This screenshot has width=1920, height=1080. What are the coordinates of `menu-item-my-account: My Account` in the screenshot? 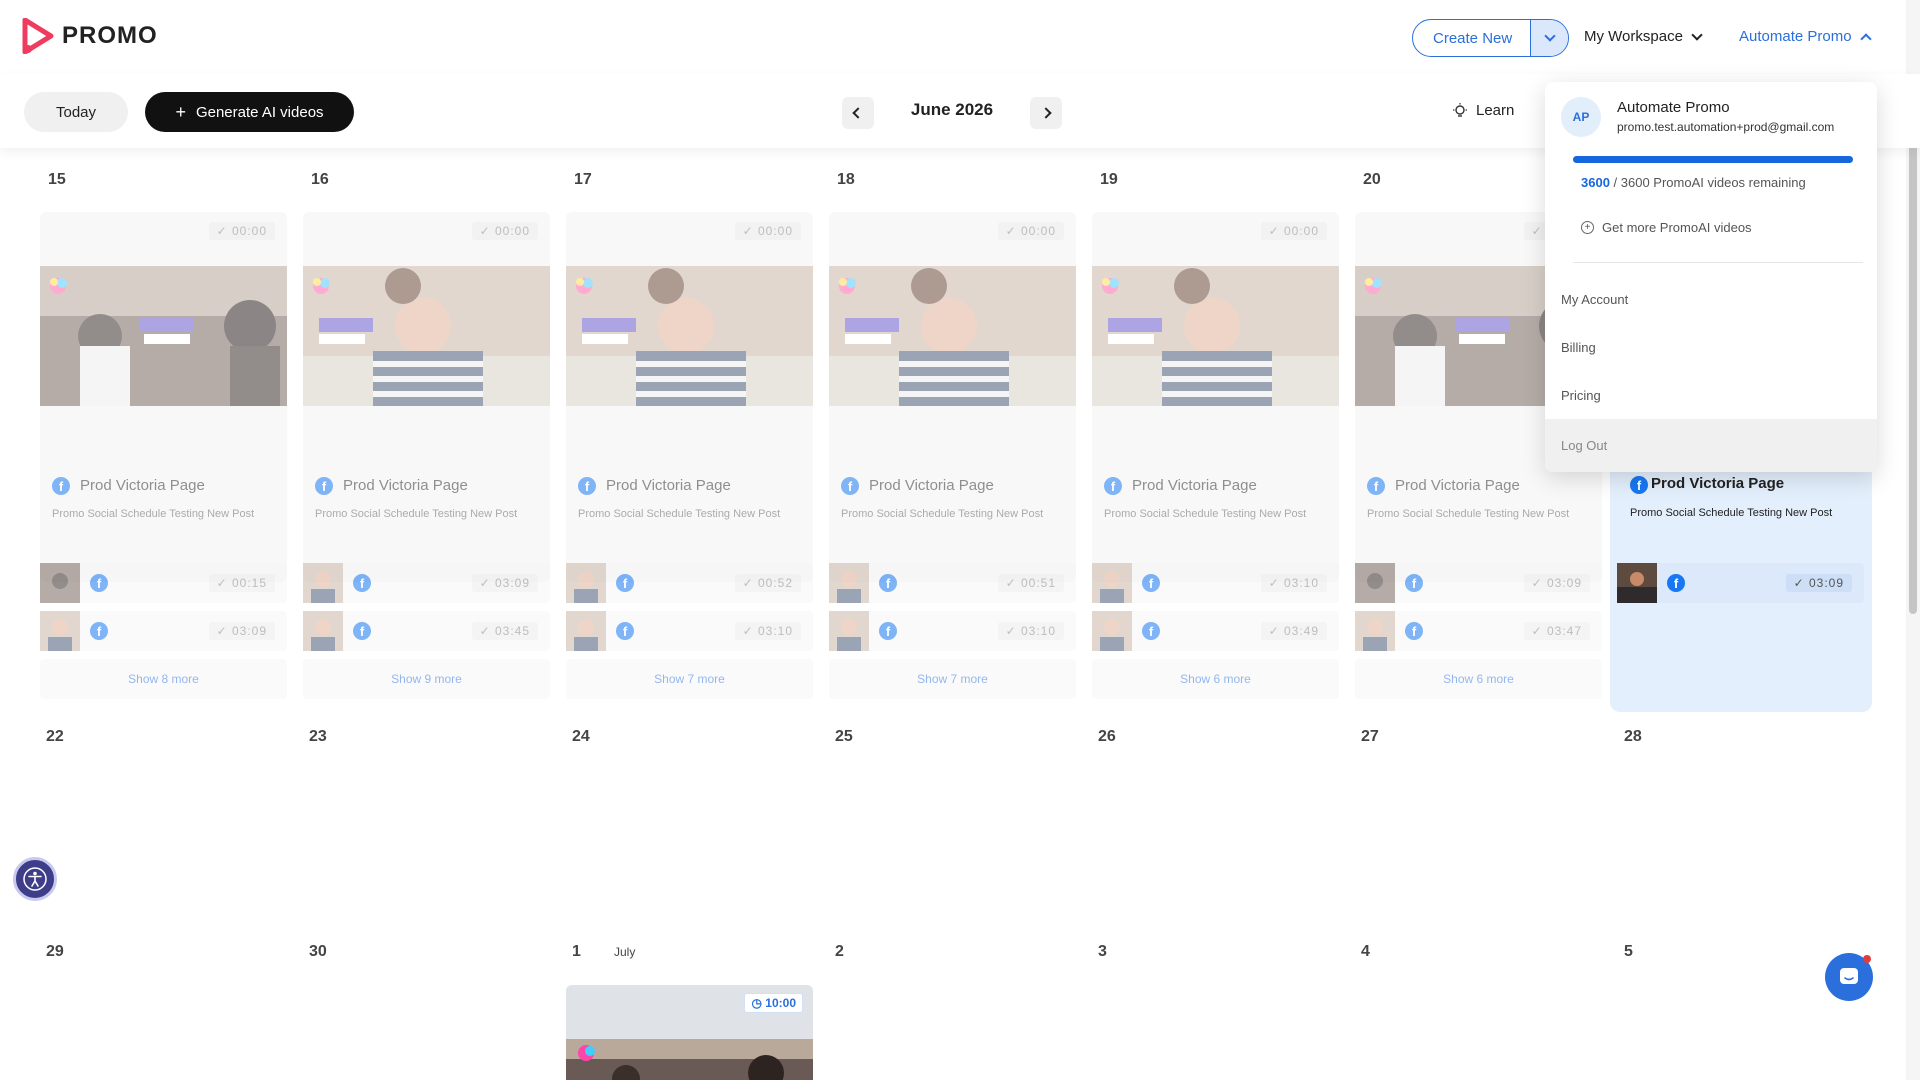 It's located at (1711, 299).